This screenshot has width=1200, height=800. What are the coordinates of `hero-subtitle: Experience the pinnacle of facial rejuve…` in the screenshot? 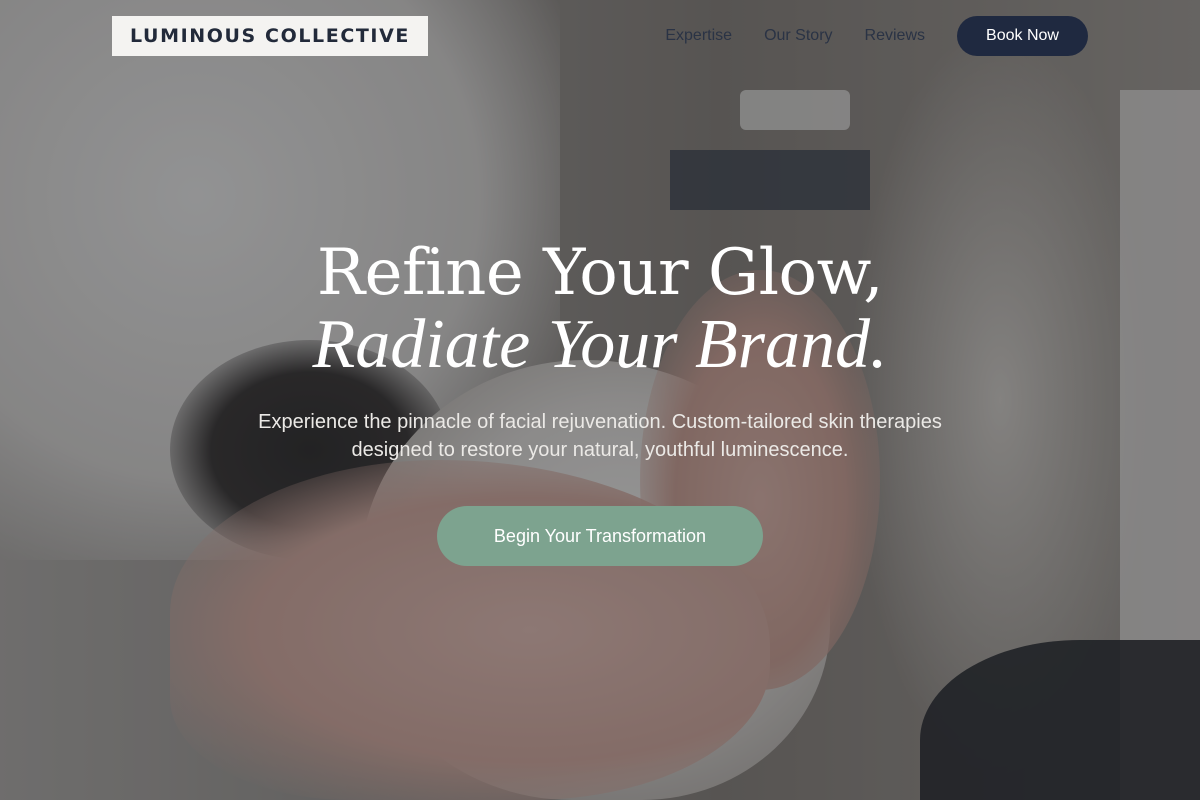 It's located at (600, 436).